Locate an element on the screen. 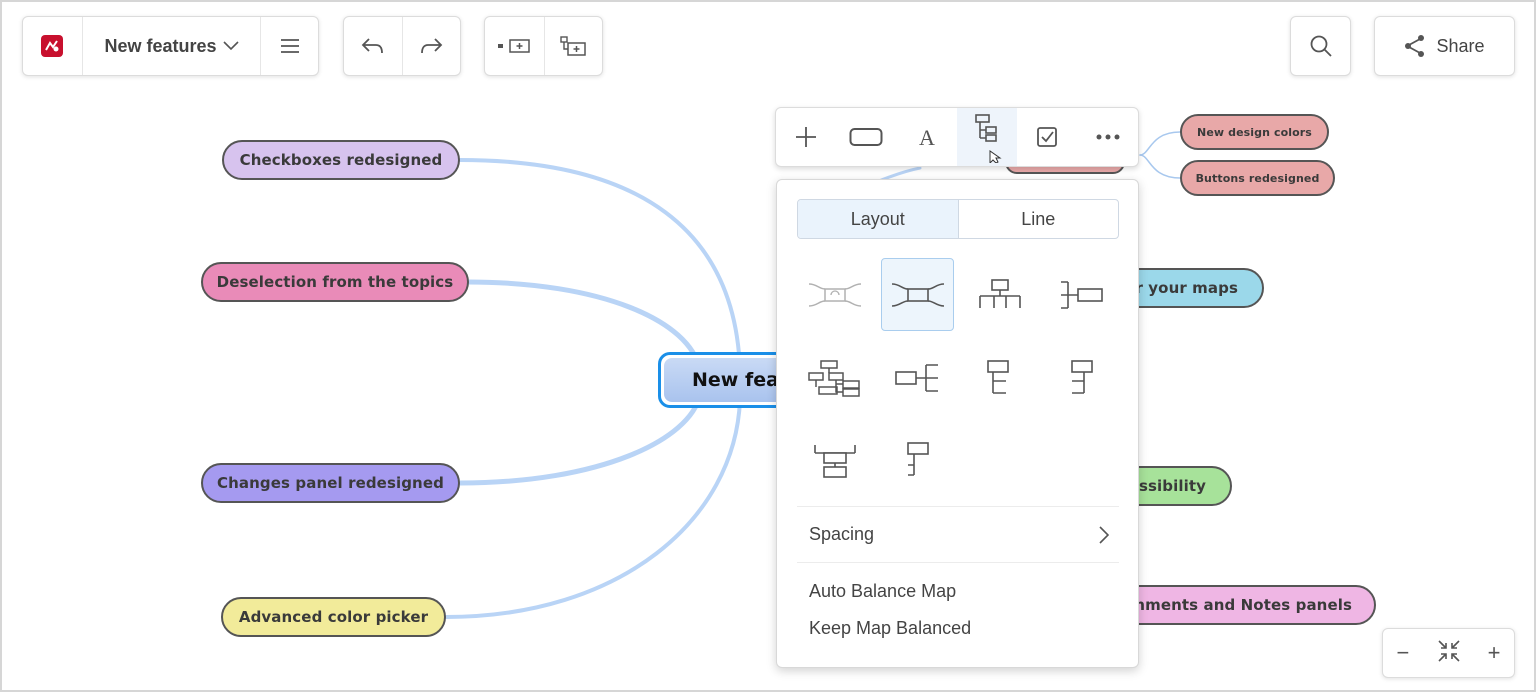 The width and height of the screenshot is (1536, 692). topic-label: Deselection from the topics is located at coordinates (335, 282).